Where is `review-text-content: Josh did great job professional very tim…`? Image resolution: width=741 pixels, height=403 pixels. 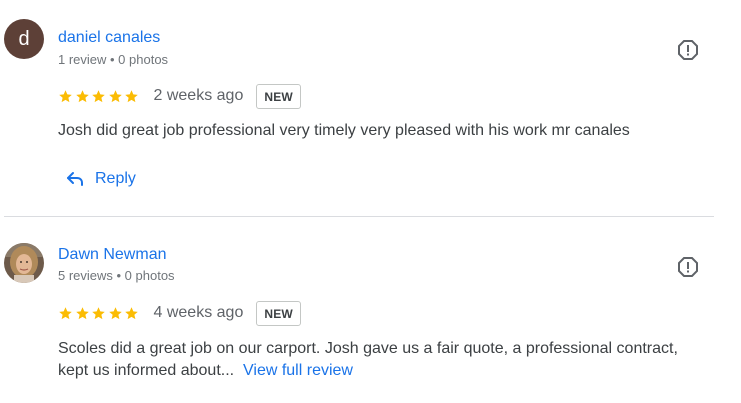 review-text-content: Josh did great job professional very tim… is located at coordinates (344, 130).